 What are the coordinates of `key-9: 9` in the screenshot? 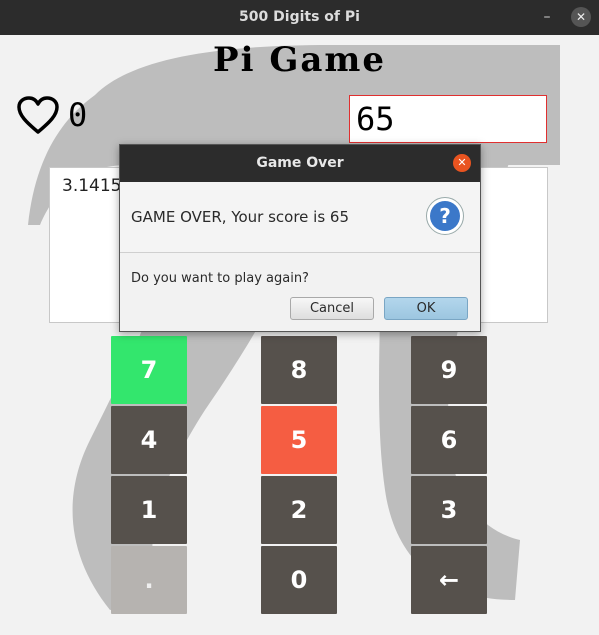 It's located at (449, 370).